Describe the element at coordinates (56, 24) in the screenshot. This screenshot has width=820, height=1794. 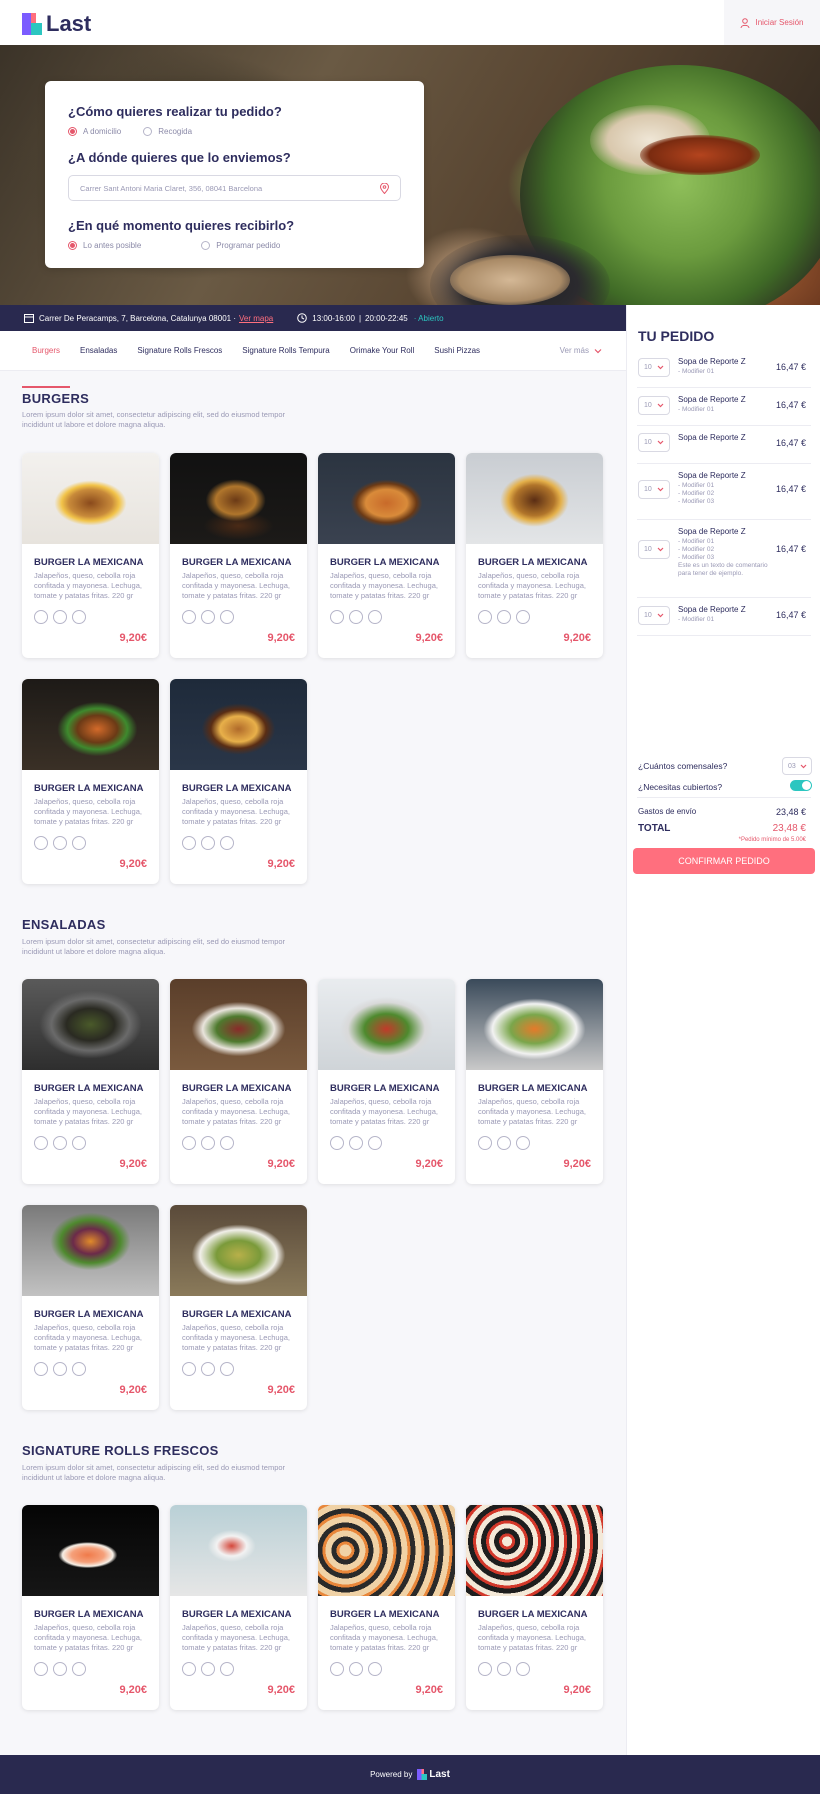
I see `logo: Last` at that location.